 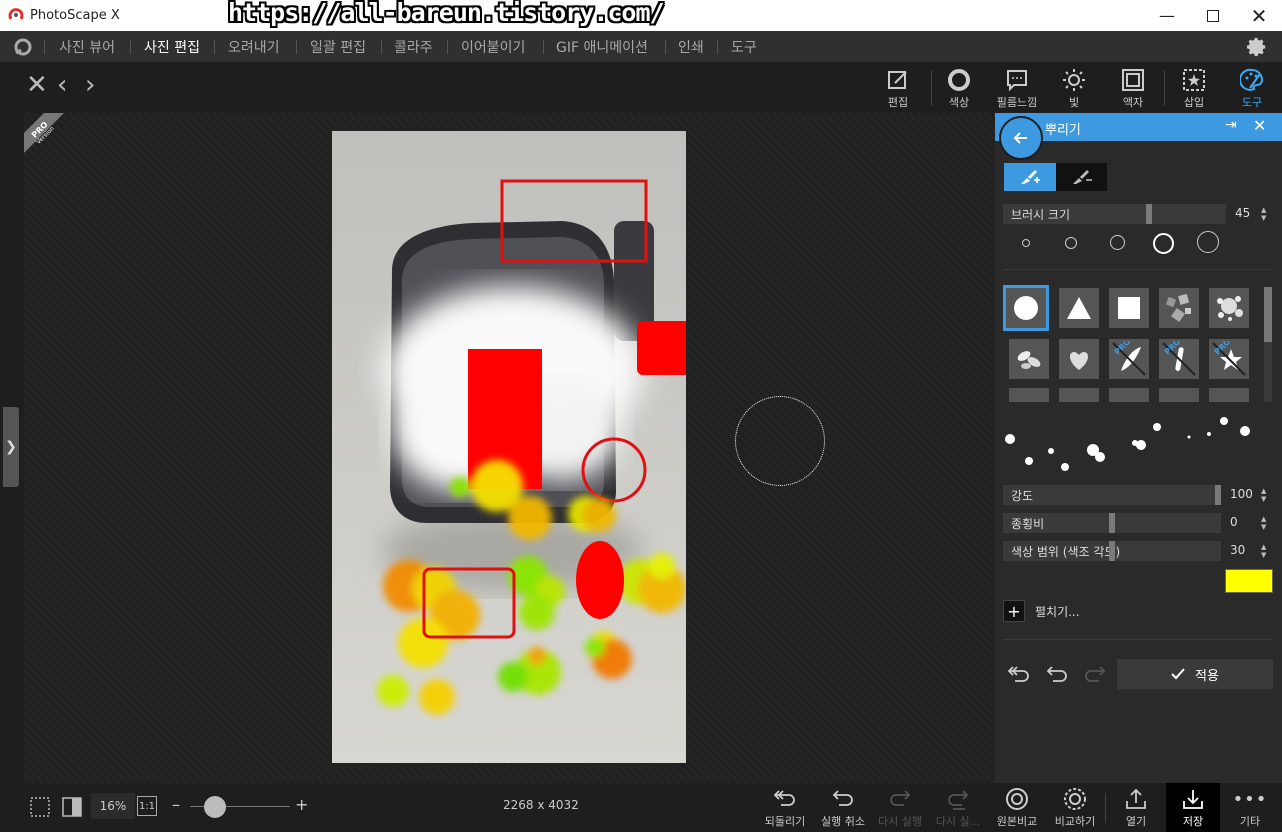 What do you see at coordinates (1017, 807) in the screenshot?
I see `compare-original-button: 원본비교` at bounding box center [1017, 807].